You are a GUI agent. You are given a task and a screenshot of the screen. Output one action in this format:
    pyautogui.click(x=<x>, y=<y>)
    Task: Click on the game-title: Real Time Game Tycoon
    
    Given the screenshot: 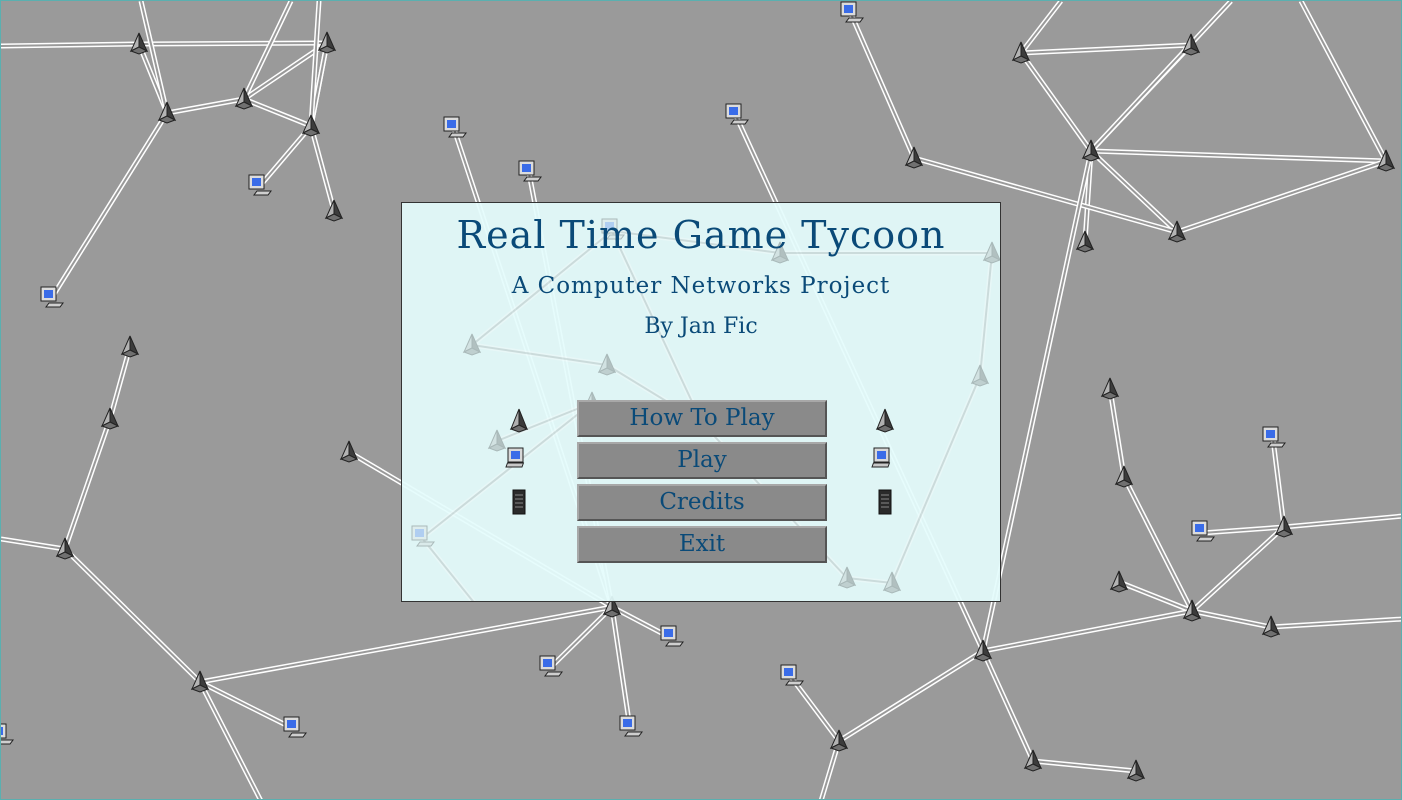 What is the action you would take?
    pyautogui.click(x=701, y=235)
    